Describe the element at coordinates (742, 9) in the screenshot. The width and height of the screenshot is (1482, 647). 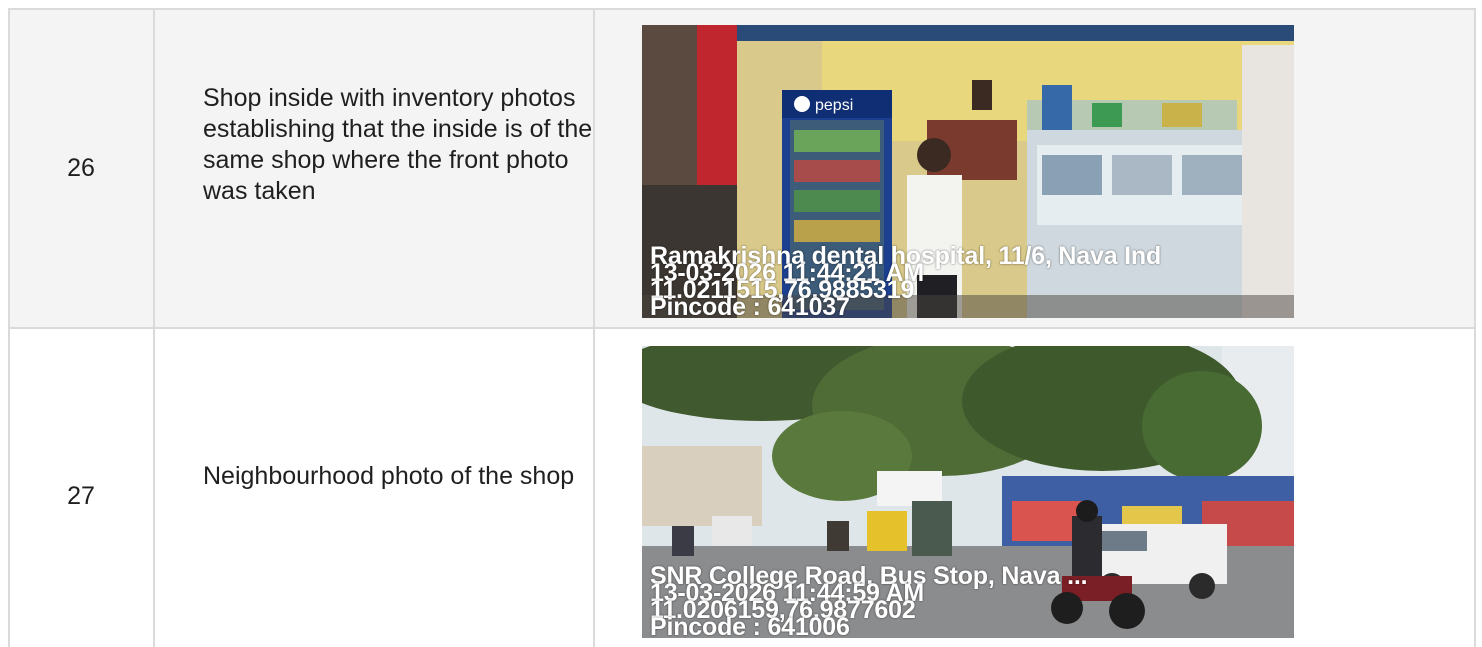
I see `table-border-top` at that location.